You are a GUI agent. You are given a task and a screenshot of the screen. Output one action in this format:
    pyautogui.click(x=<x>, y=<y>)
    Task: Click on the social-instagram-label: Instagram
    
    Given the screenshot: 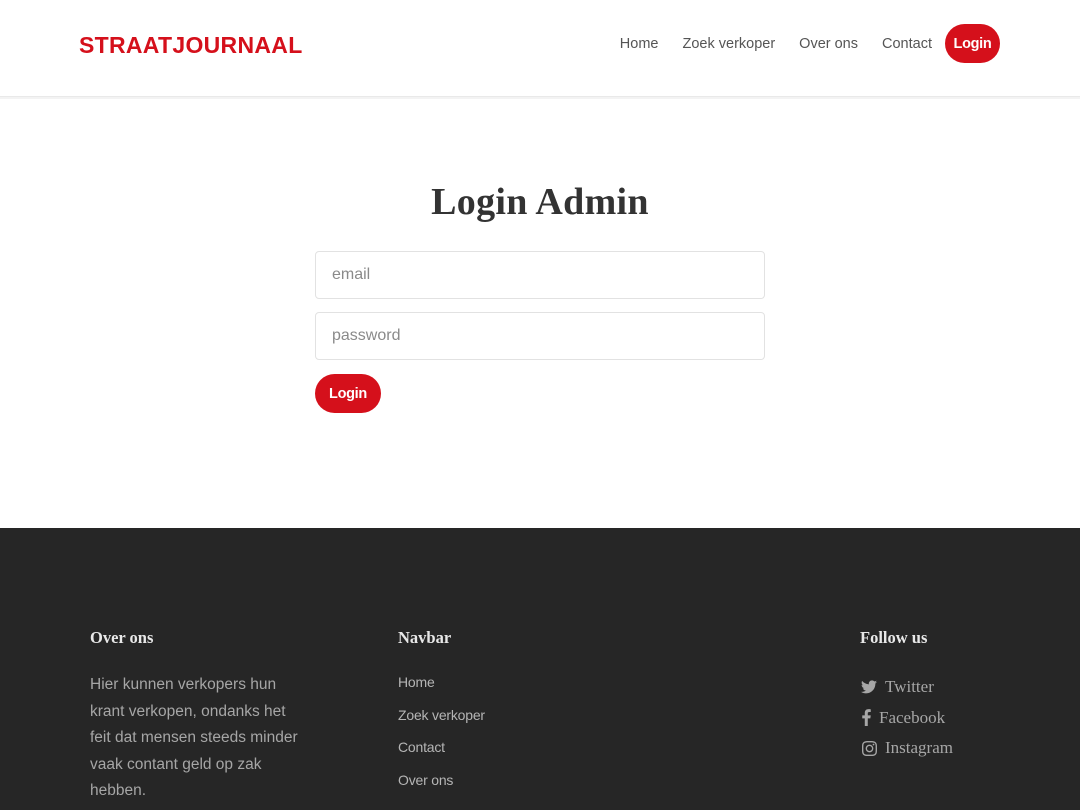 What is the action you would take?
    pyautogui.click(x=919, y=748)
    